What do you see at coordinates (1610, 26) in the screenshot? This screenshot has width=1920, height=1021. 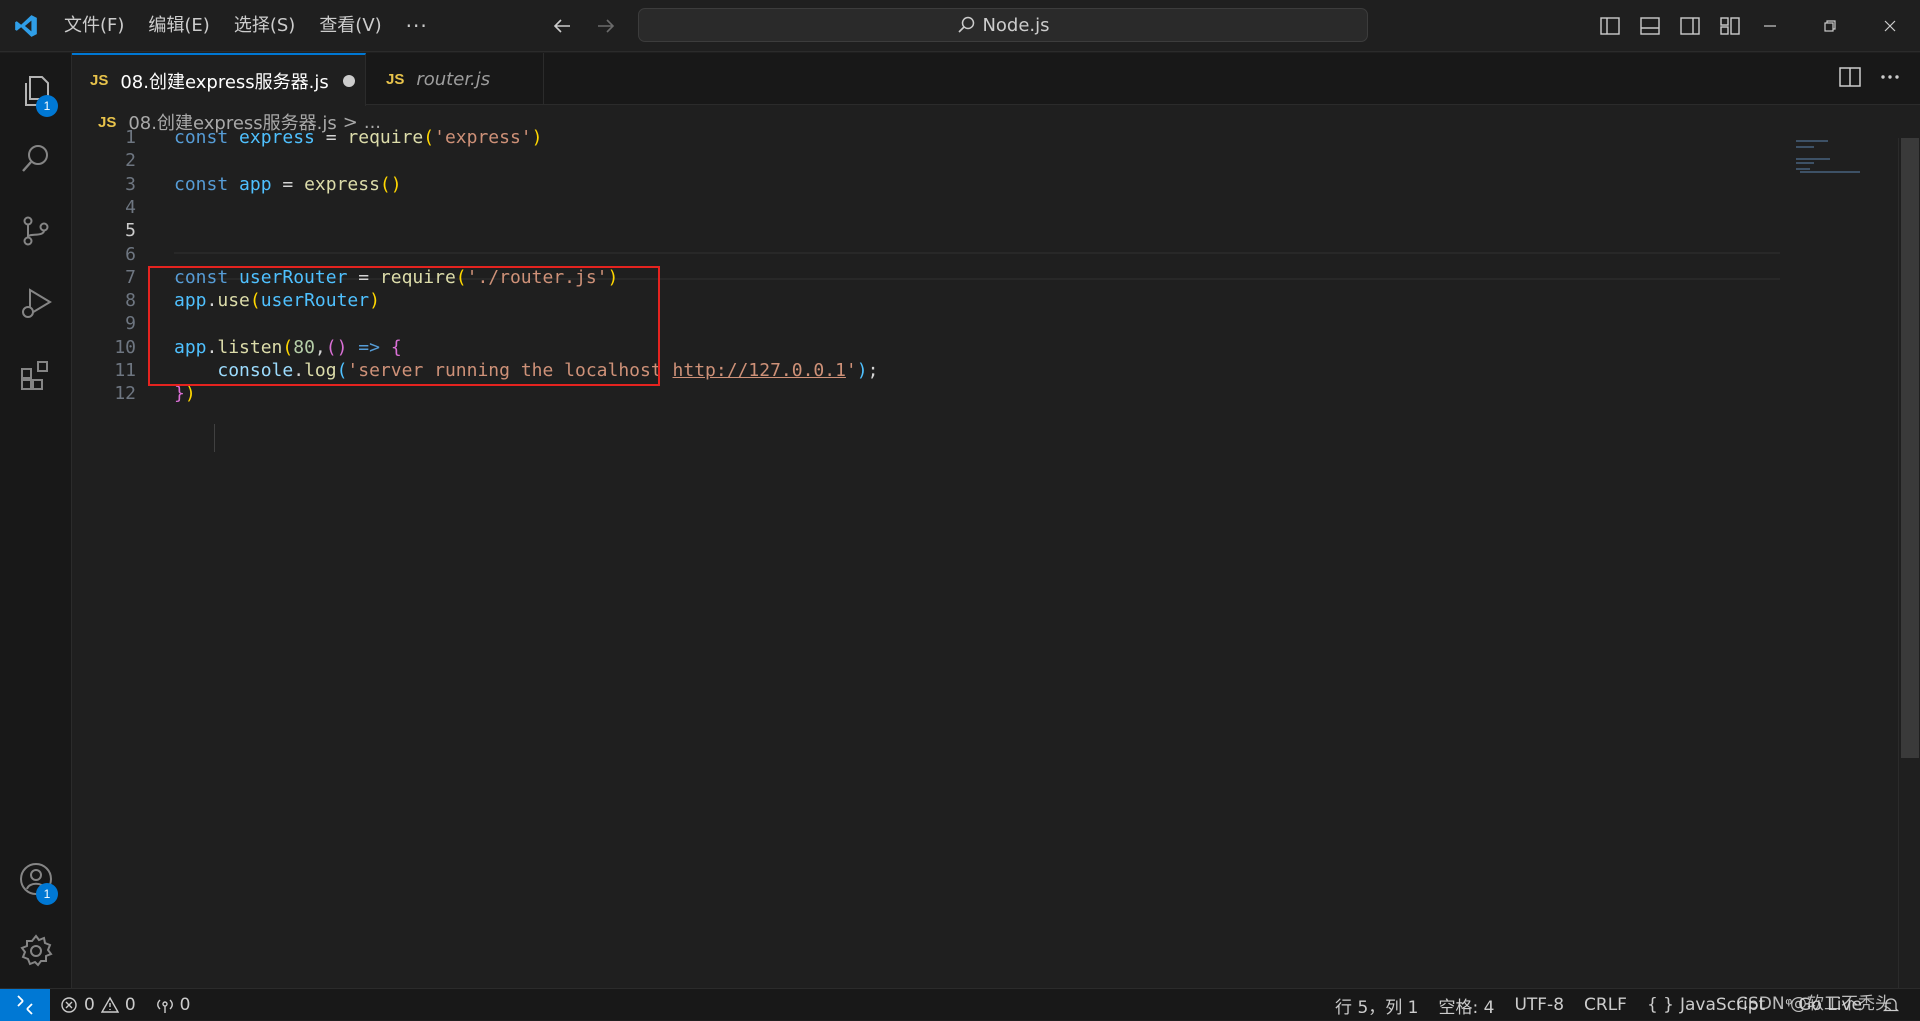 I see `toggle-primary-sidebar-icon` at bounding box center [1610, 26].